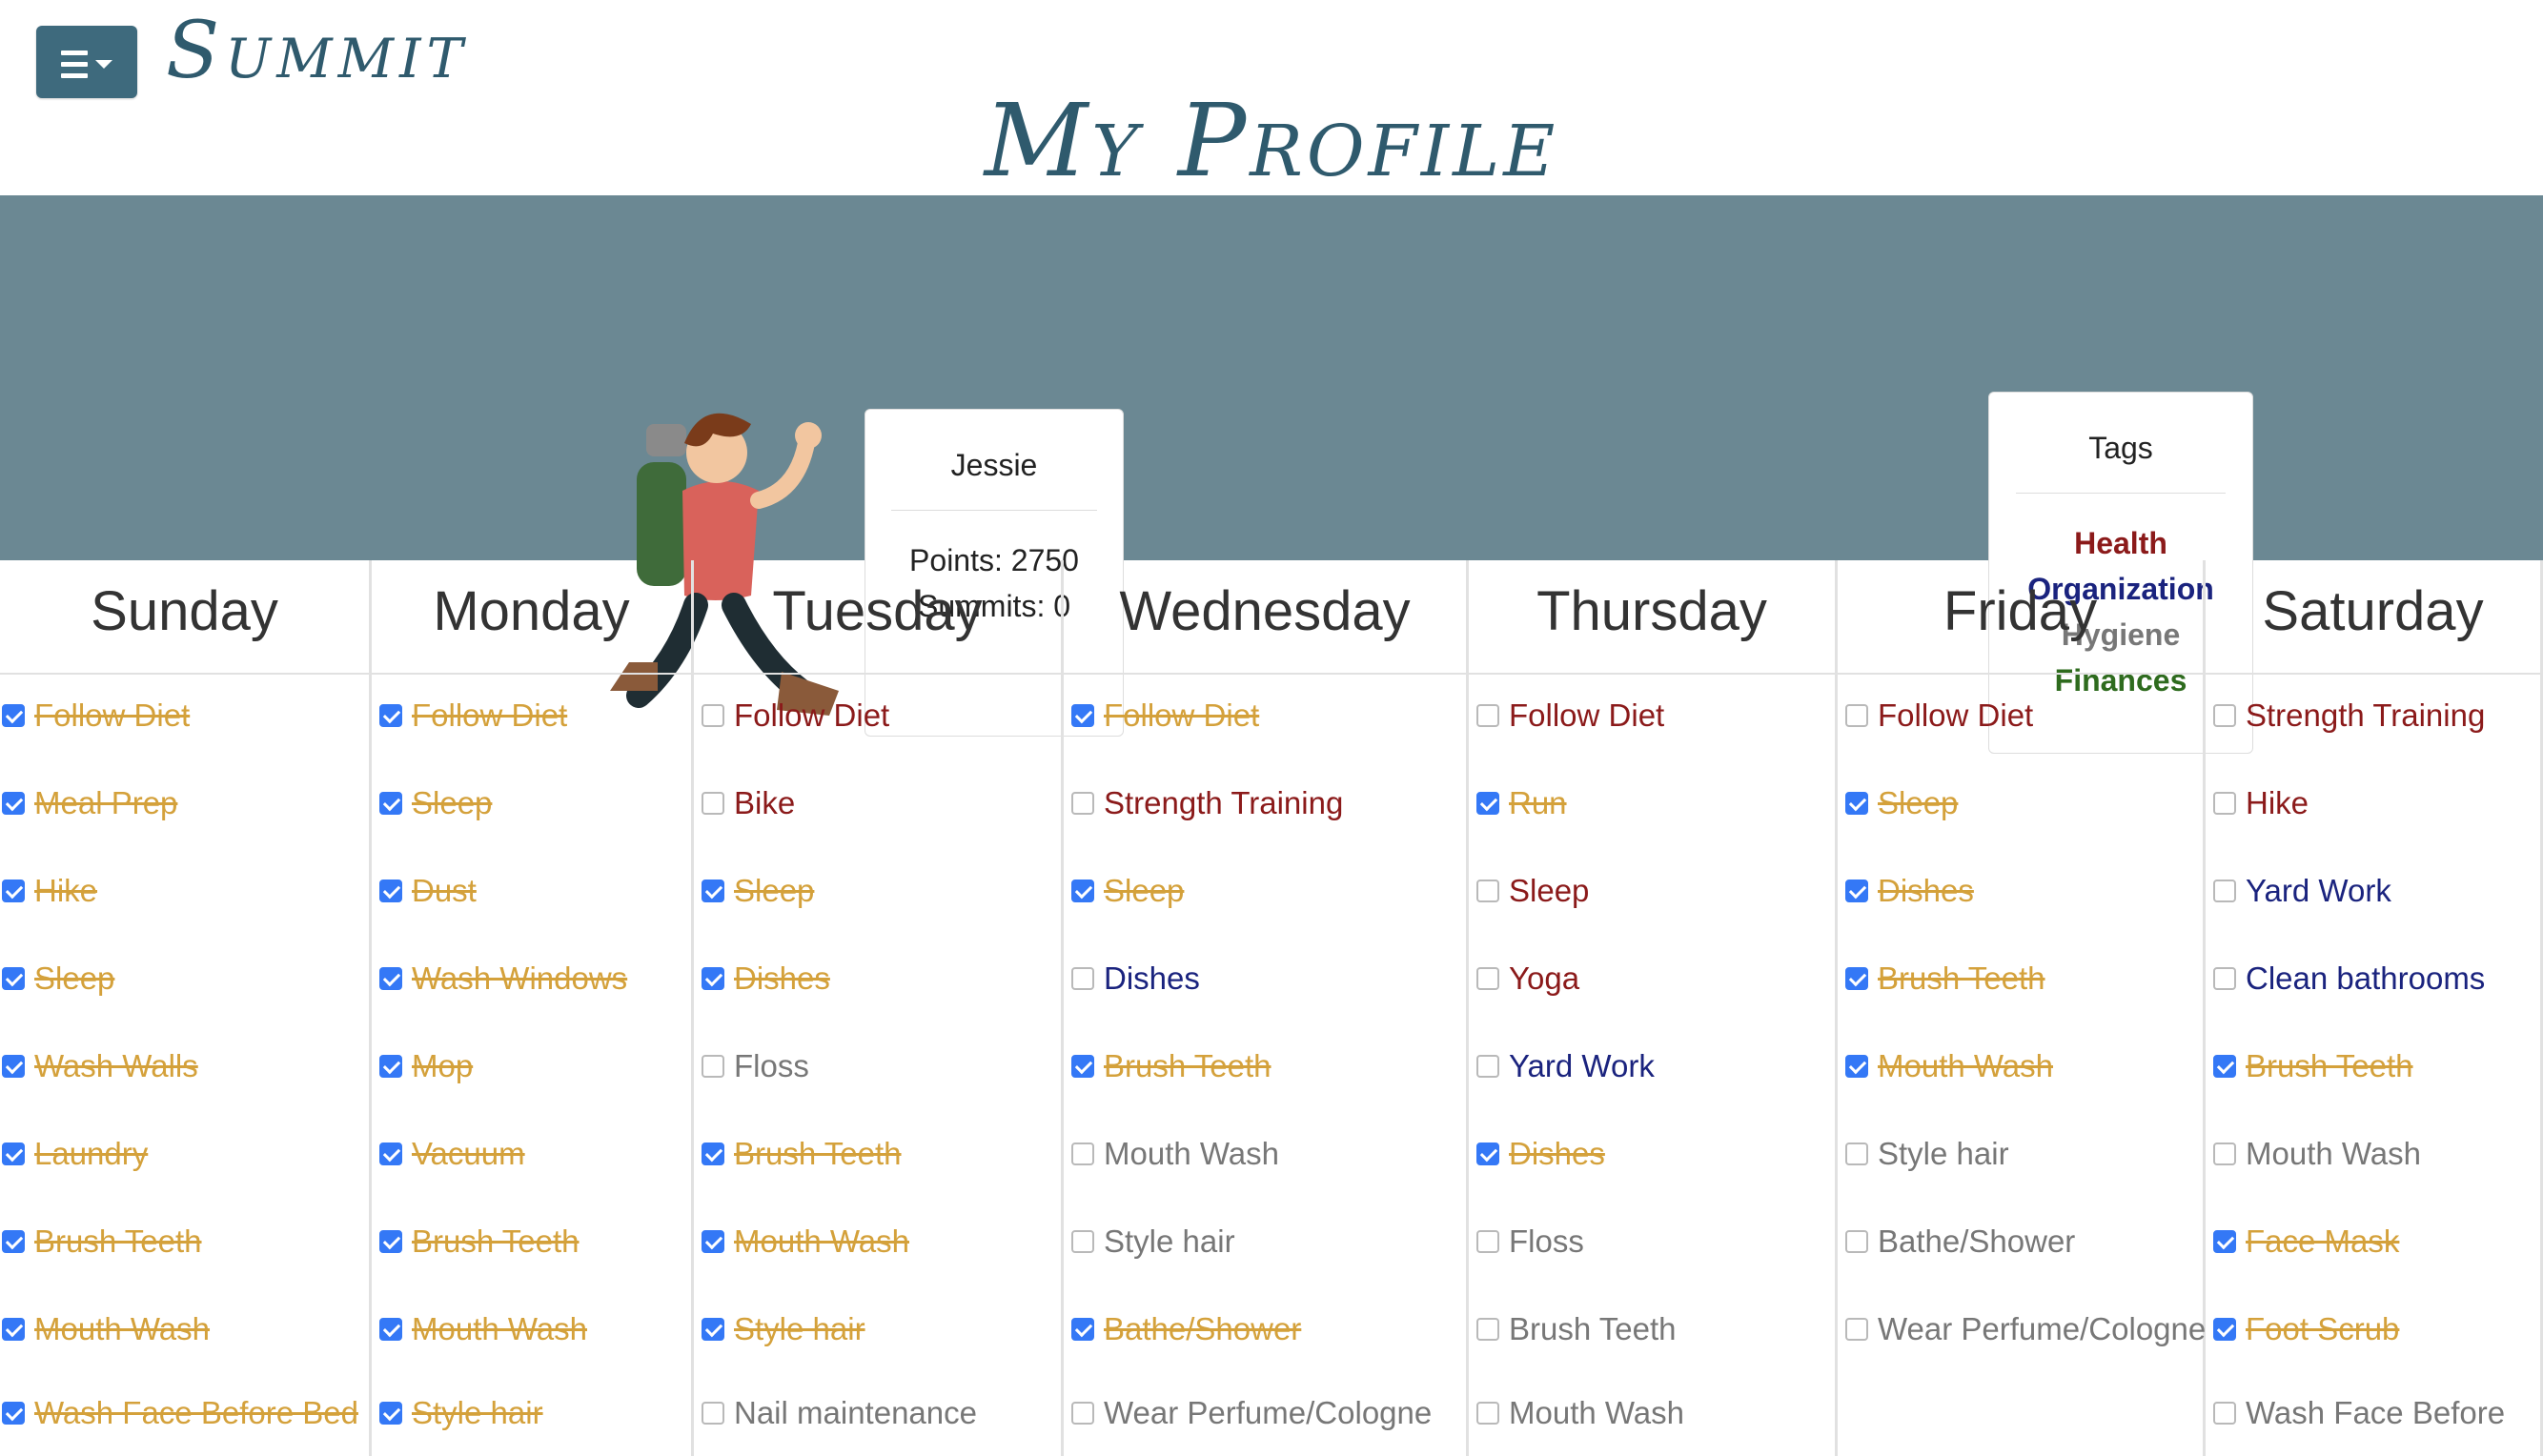 The height and width of the screenshot is (1456, 2543). What do you see at coordinates (89, 803) in the screenshot?
I see `task-item: Meal Prep` at bounding box center [89, 803].